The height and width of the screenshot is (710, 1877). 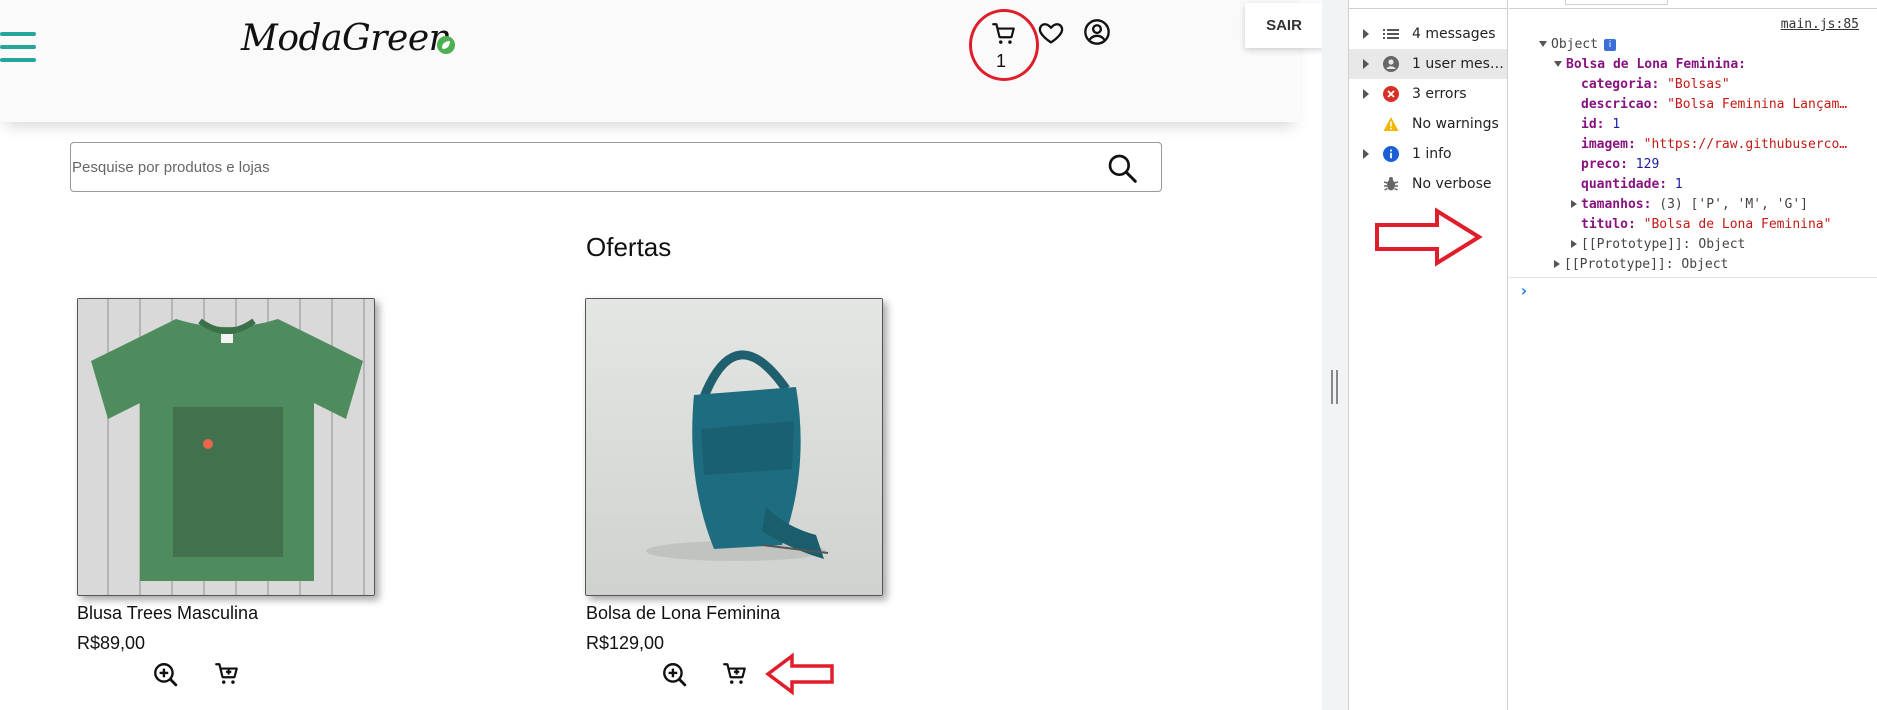 I want to click on search-bar, so click(x=616, y=167).